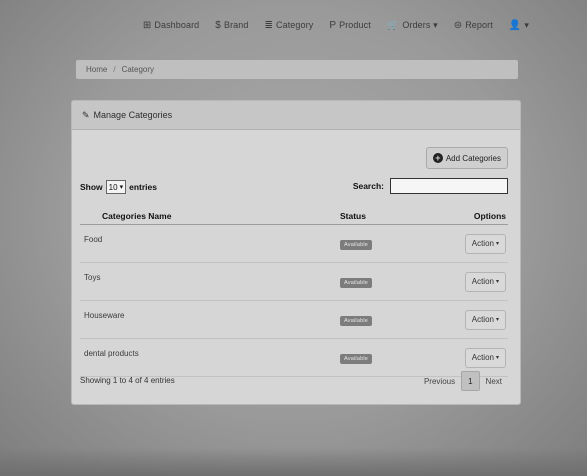  What do you see at coordinates (86, 114) in the screenshot?
I see `edit-icon: ✎` at bounding box center [86, 114].